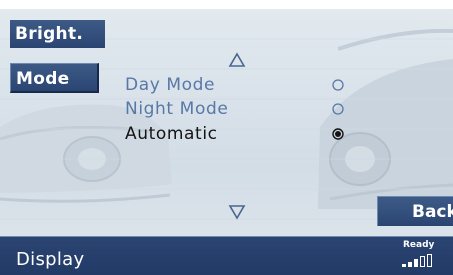  Describe the element at coordinates (235, 85) in the screenshot. I see `menu-item-day-mode: Day Mode` at that location.